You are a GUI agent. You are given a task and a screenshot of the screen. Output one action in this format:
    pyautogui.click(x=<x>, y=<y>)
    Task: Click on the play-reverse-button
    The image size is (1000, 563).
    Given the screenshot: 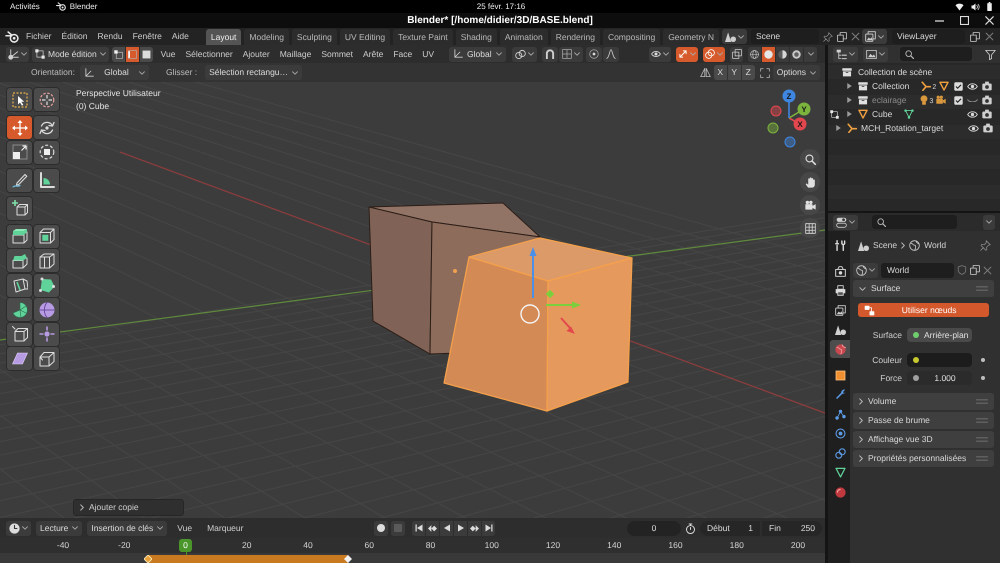 What is the action you would take?
    pyautogui.click(x=447, y=528)
    